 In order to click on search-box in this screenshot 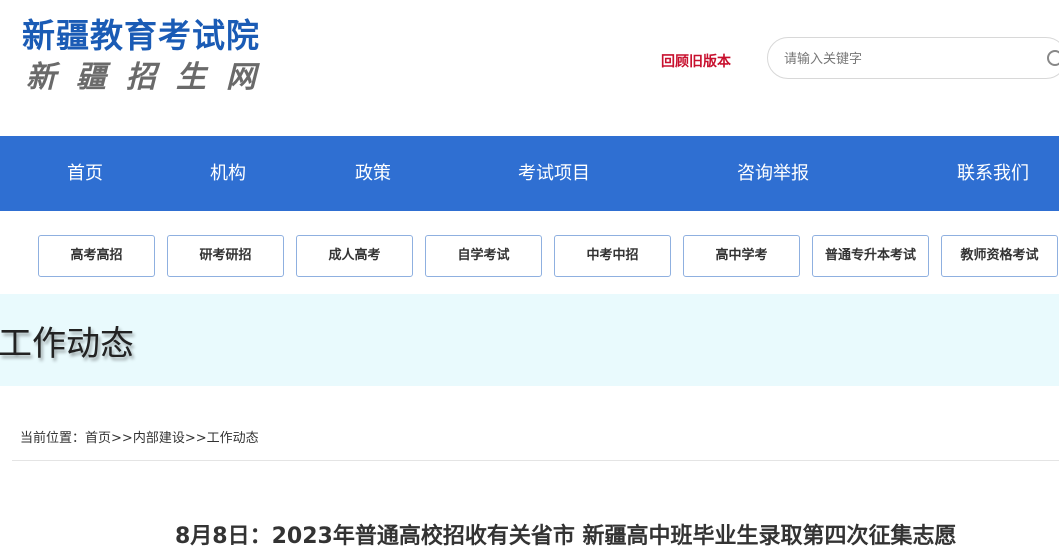, I will do `click(913, 58)`.